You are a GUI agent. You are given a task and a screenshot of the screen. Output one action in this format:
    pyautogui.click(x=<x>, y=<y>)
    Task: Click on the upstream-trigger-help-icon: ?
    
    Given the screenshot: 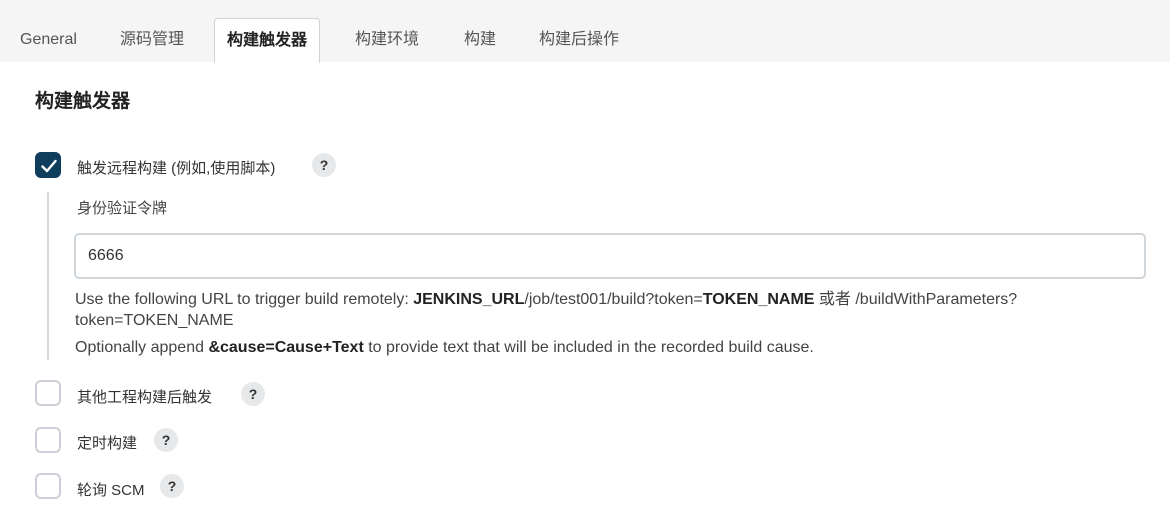 What is the action you would take?
    pyautogui.click(x=253, y=394)
    